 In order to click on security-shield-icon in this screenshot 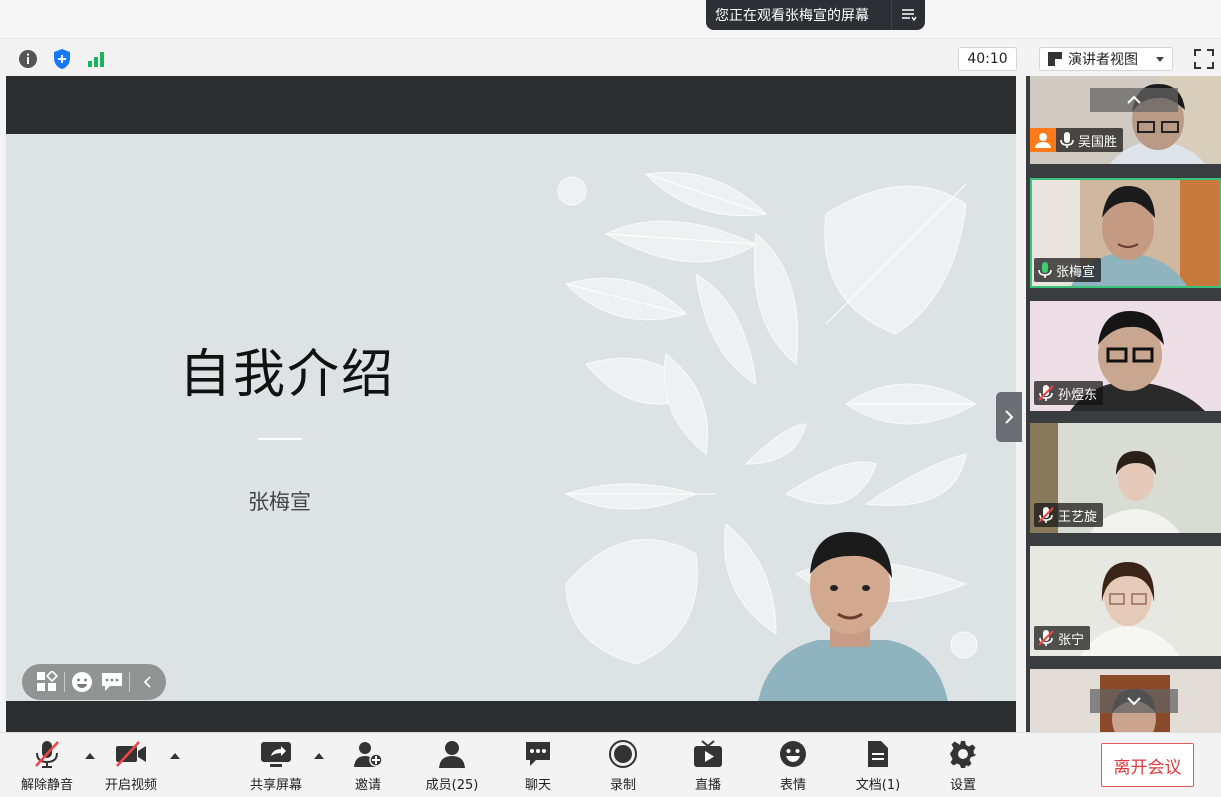, I will do `click(62, 59)`.